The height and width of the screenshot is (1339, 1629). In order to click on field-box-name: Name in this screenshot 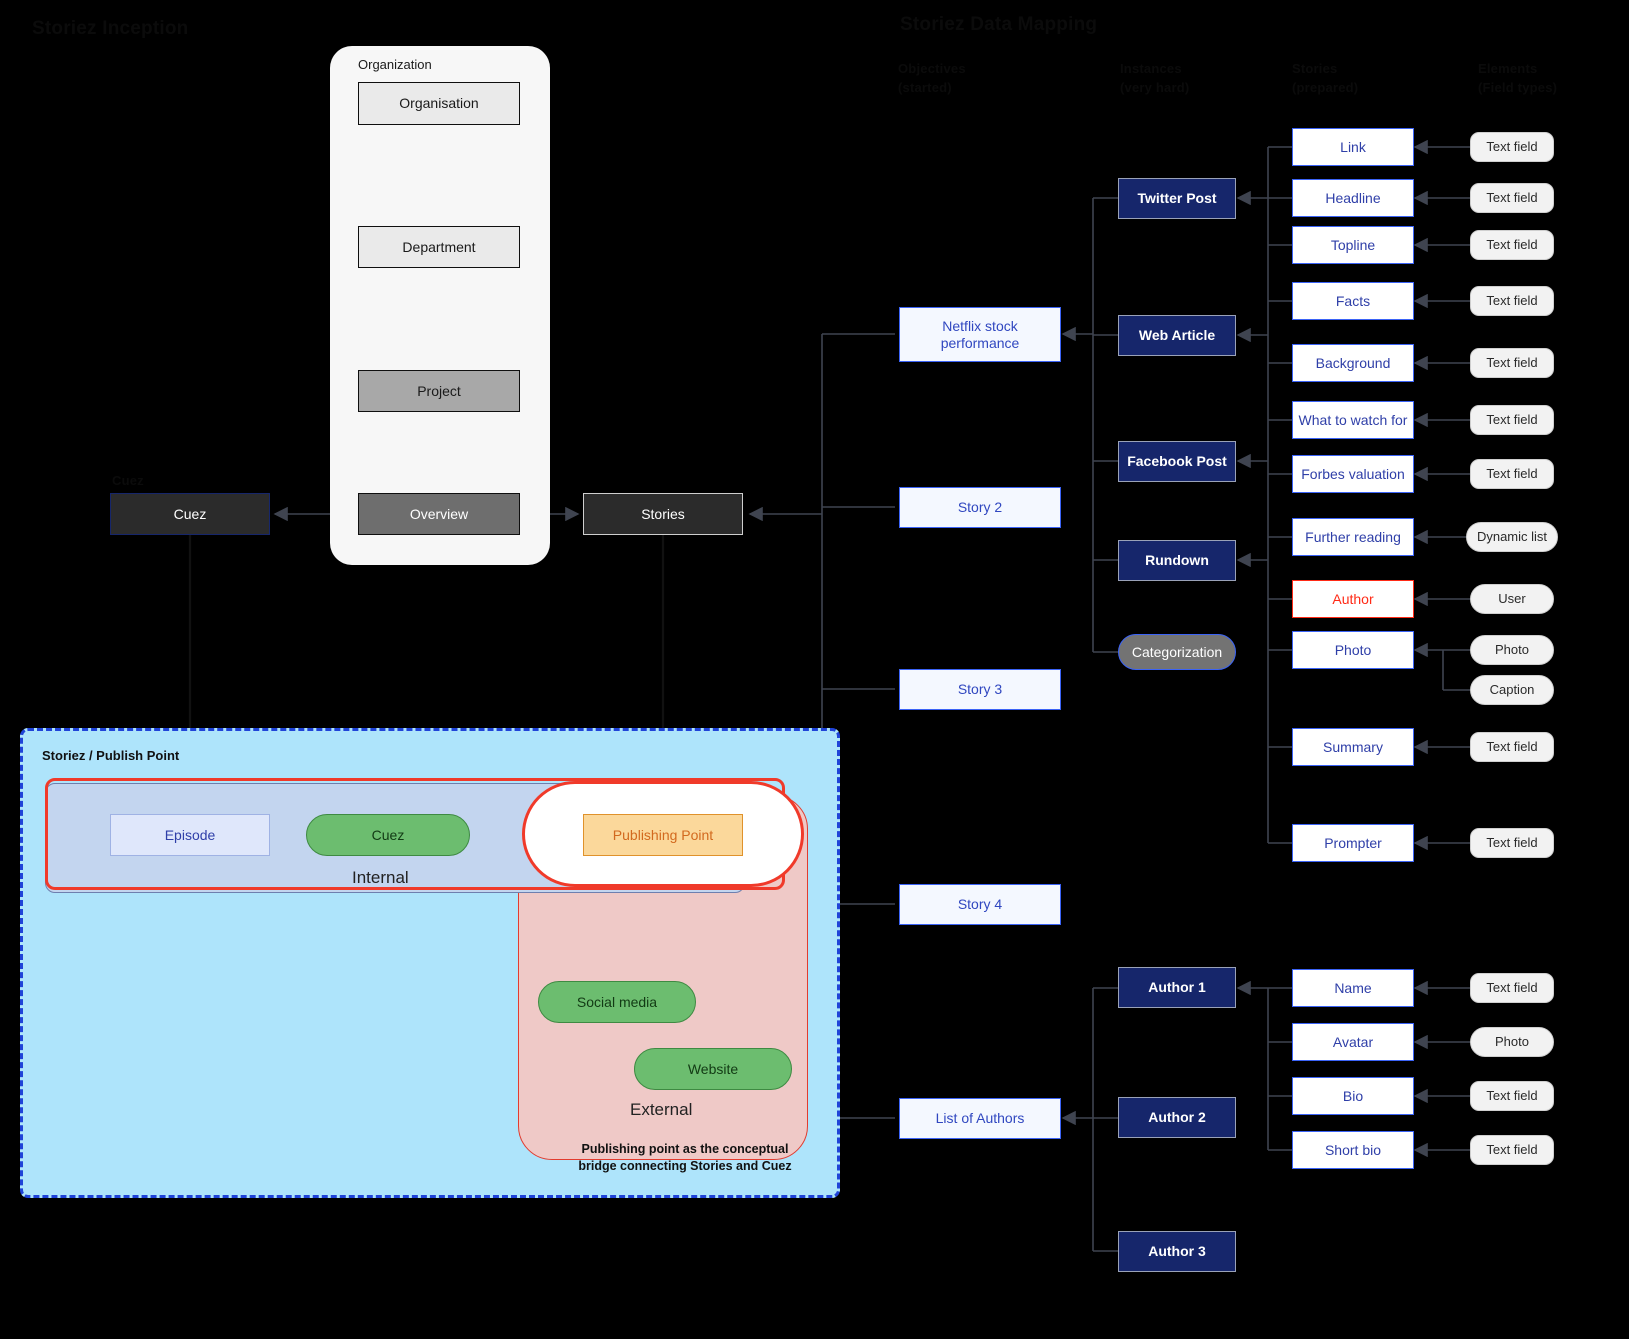, I will do `click(1353, 988)`.